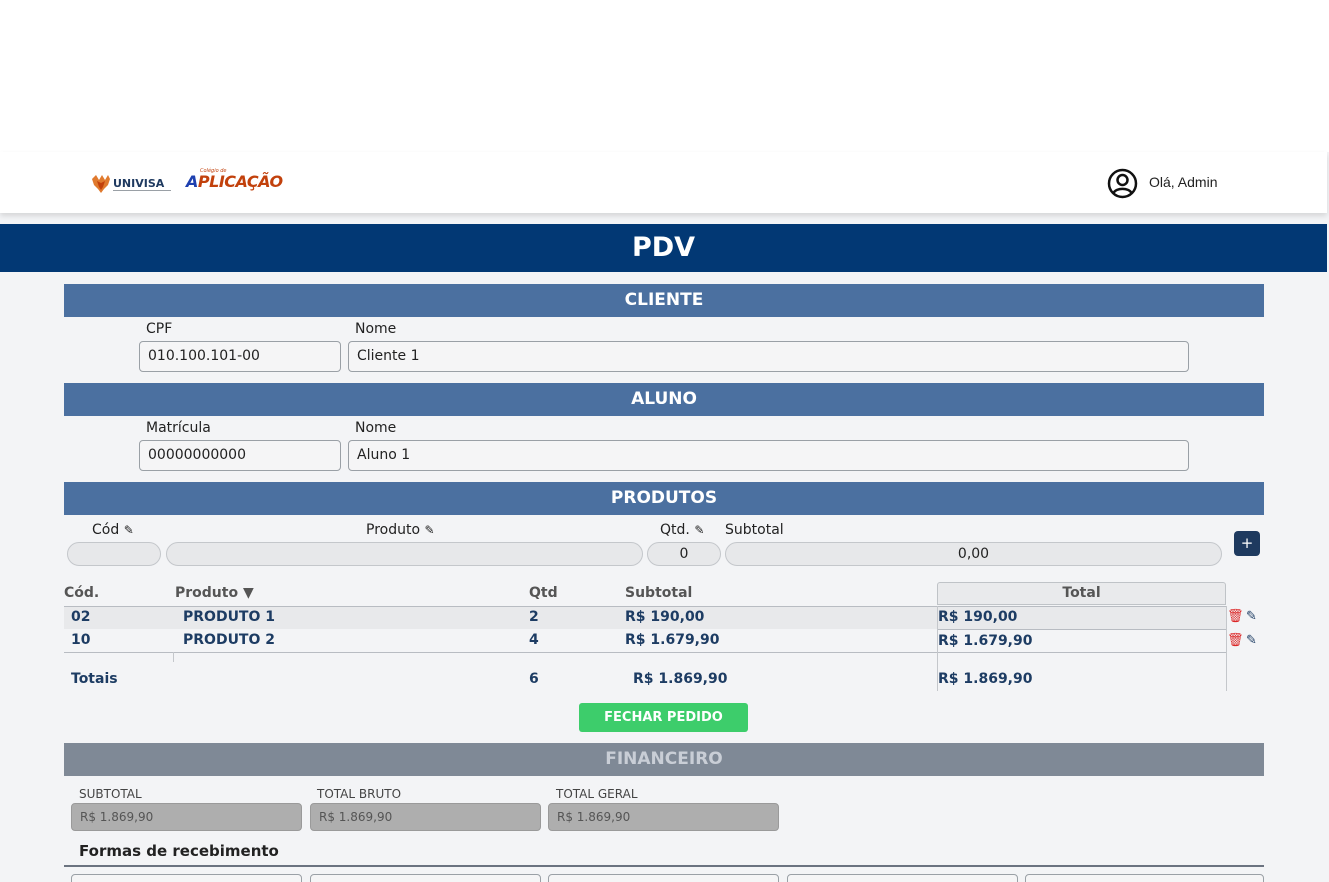 This screenshot has height=882, width=1329. I want to click on qtd-label-text: Qtd., so click(675, 530).